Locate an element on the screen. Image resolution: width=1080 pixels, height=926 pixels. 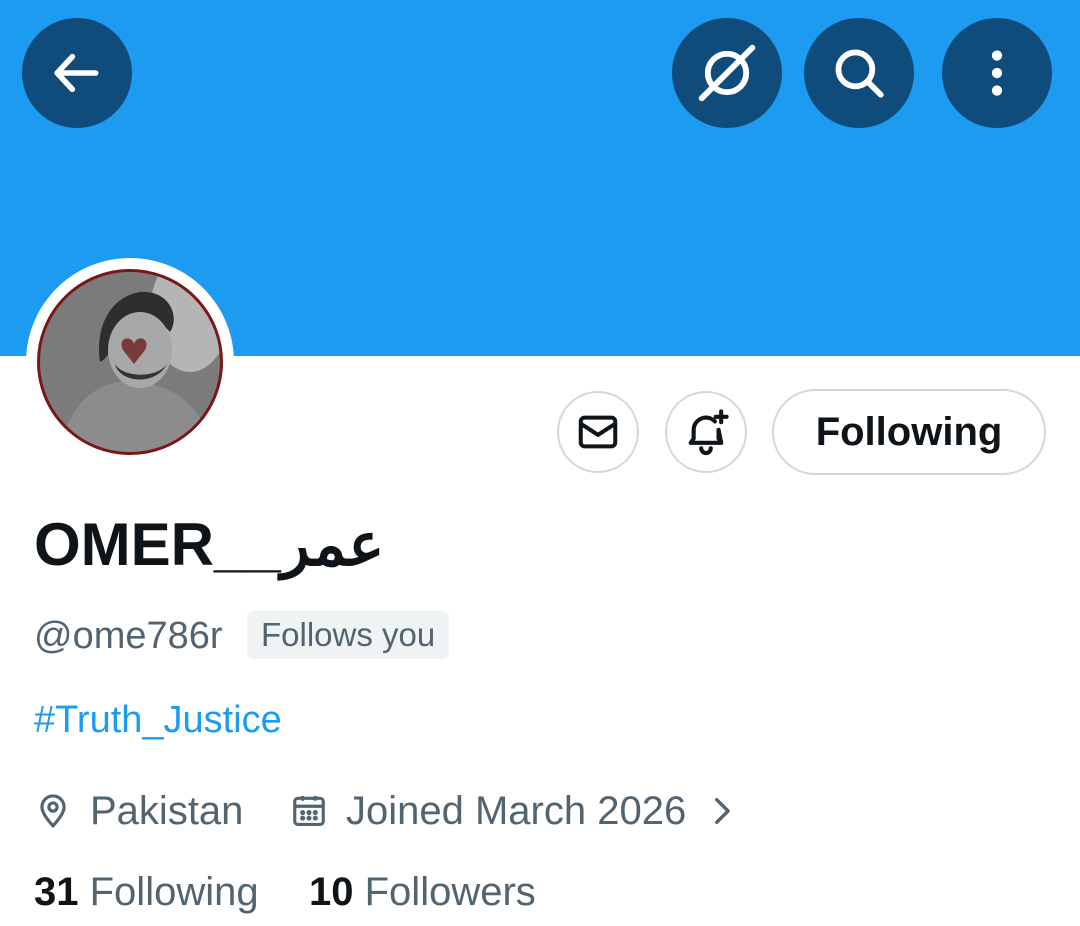
back-button is located at coordinates (77, 73).